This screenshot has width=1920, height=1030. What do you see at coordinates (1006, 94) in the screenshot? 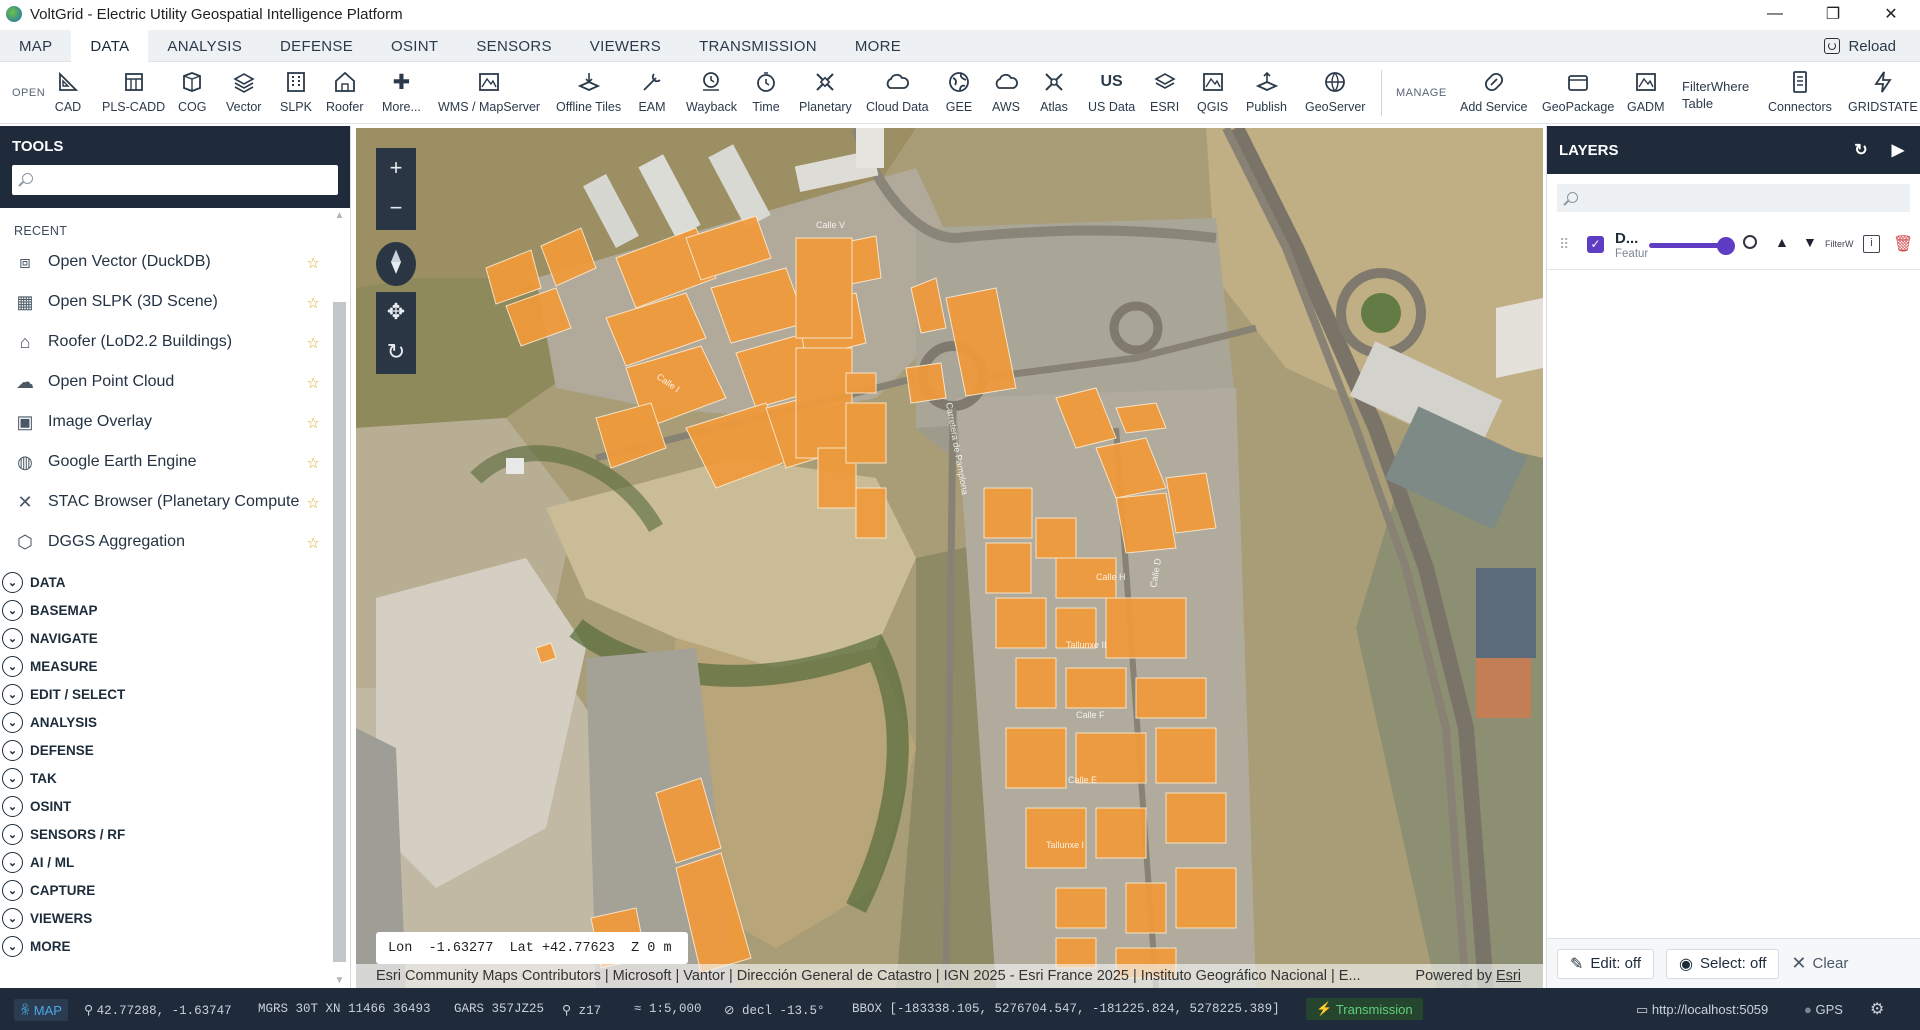
I see `aws-button: AWS` at bounding box center [1006, 94].